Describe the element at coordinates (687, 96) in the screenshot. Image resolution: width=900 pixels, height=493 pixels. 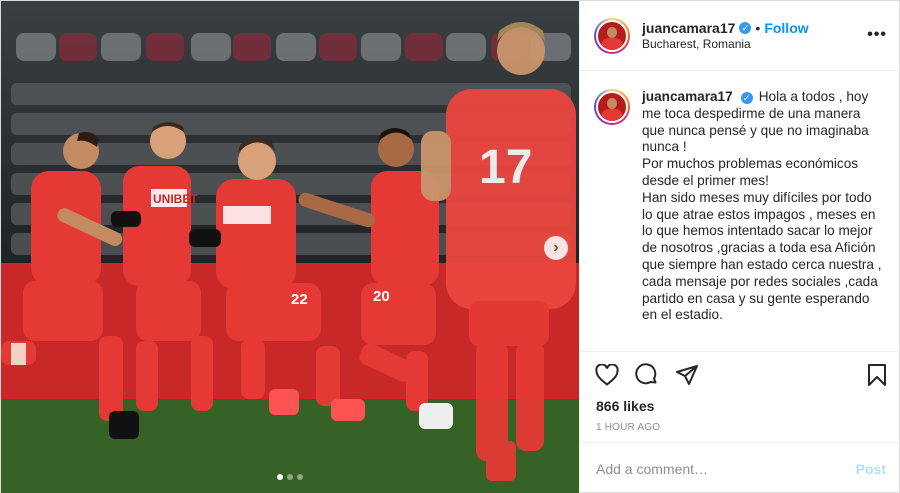
I see `caption-username: juancamara17` at that location.